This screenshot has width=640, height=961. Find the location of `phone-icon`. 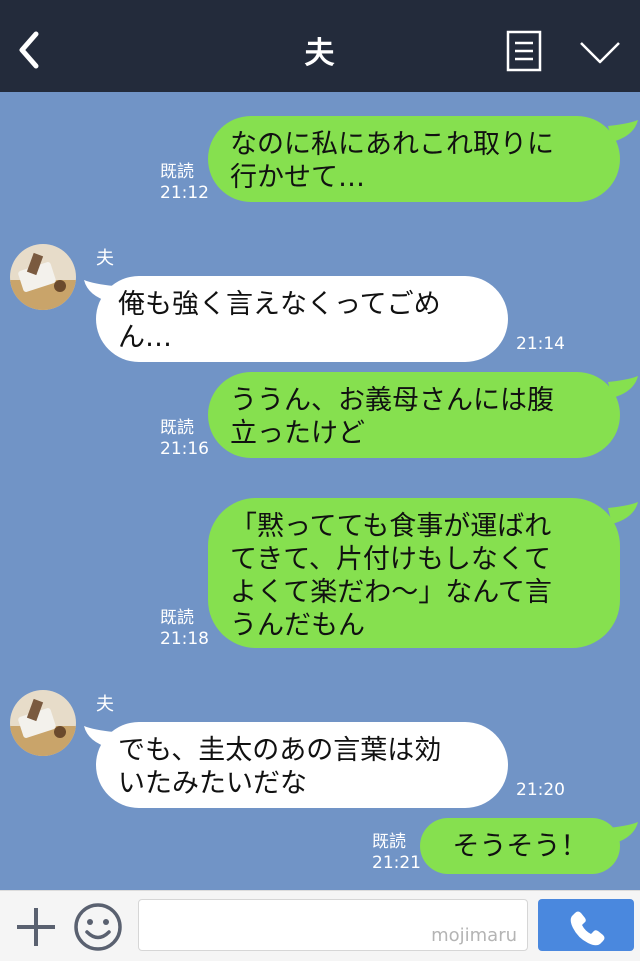

phone-icon is located at coordinates (587, 928).